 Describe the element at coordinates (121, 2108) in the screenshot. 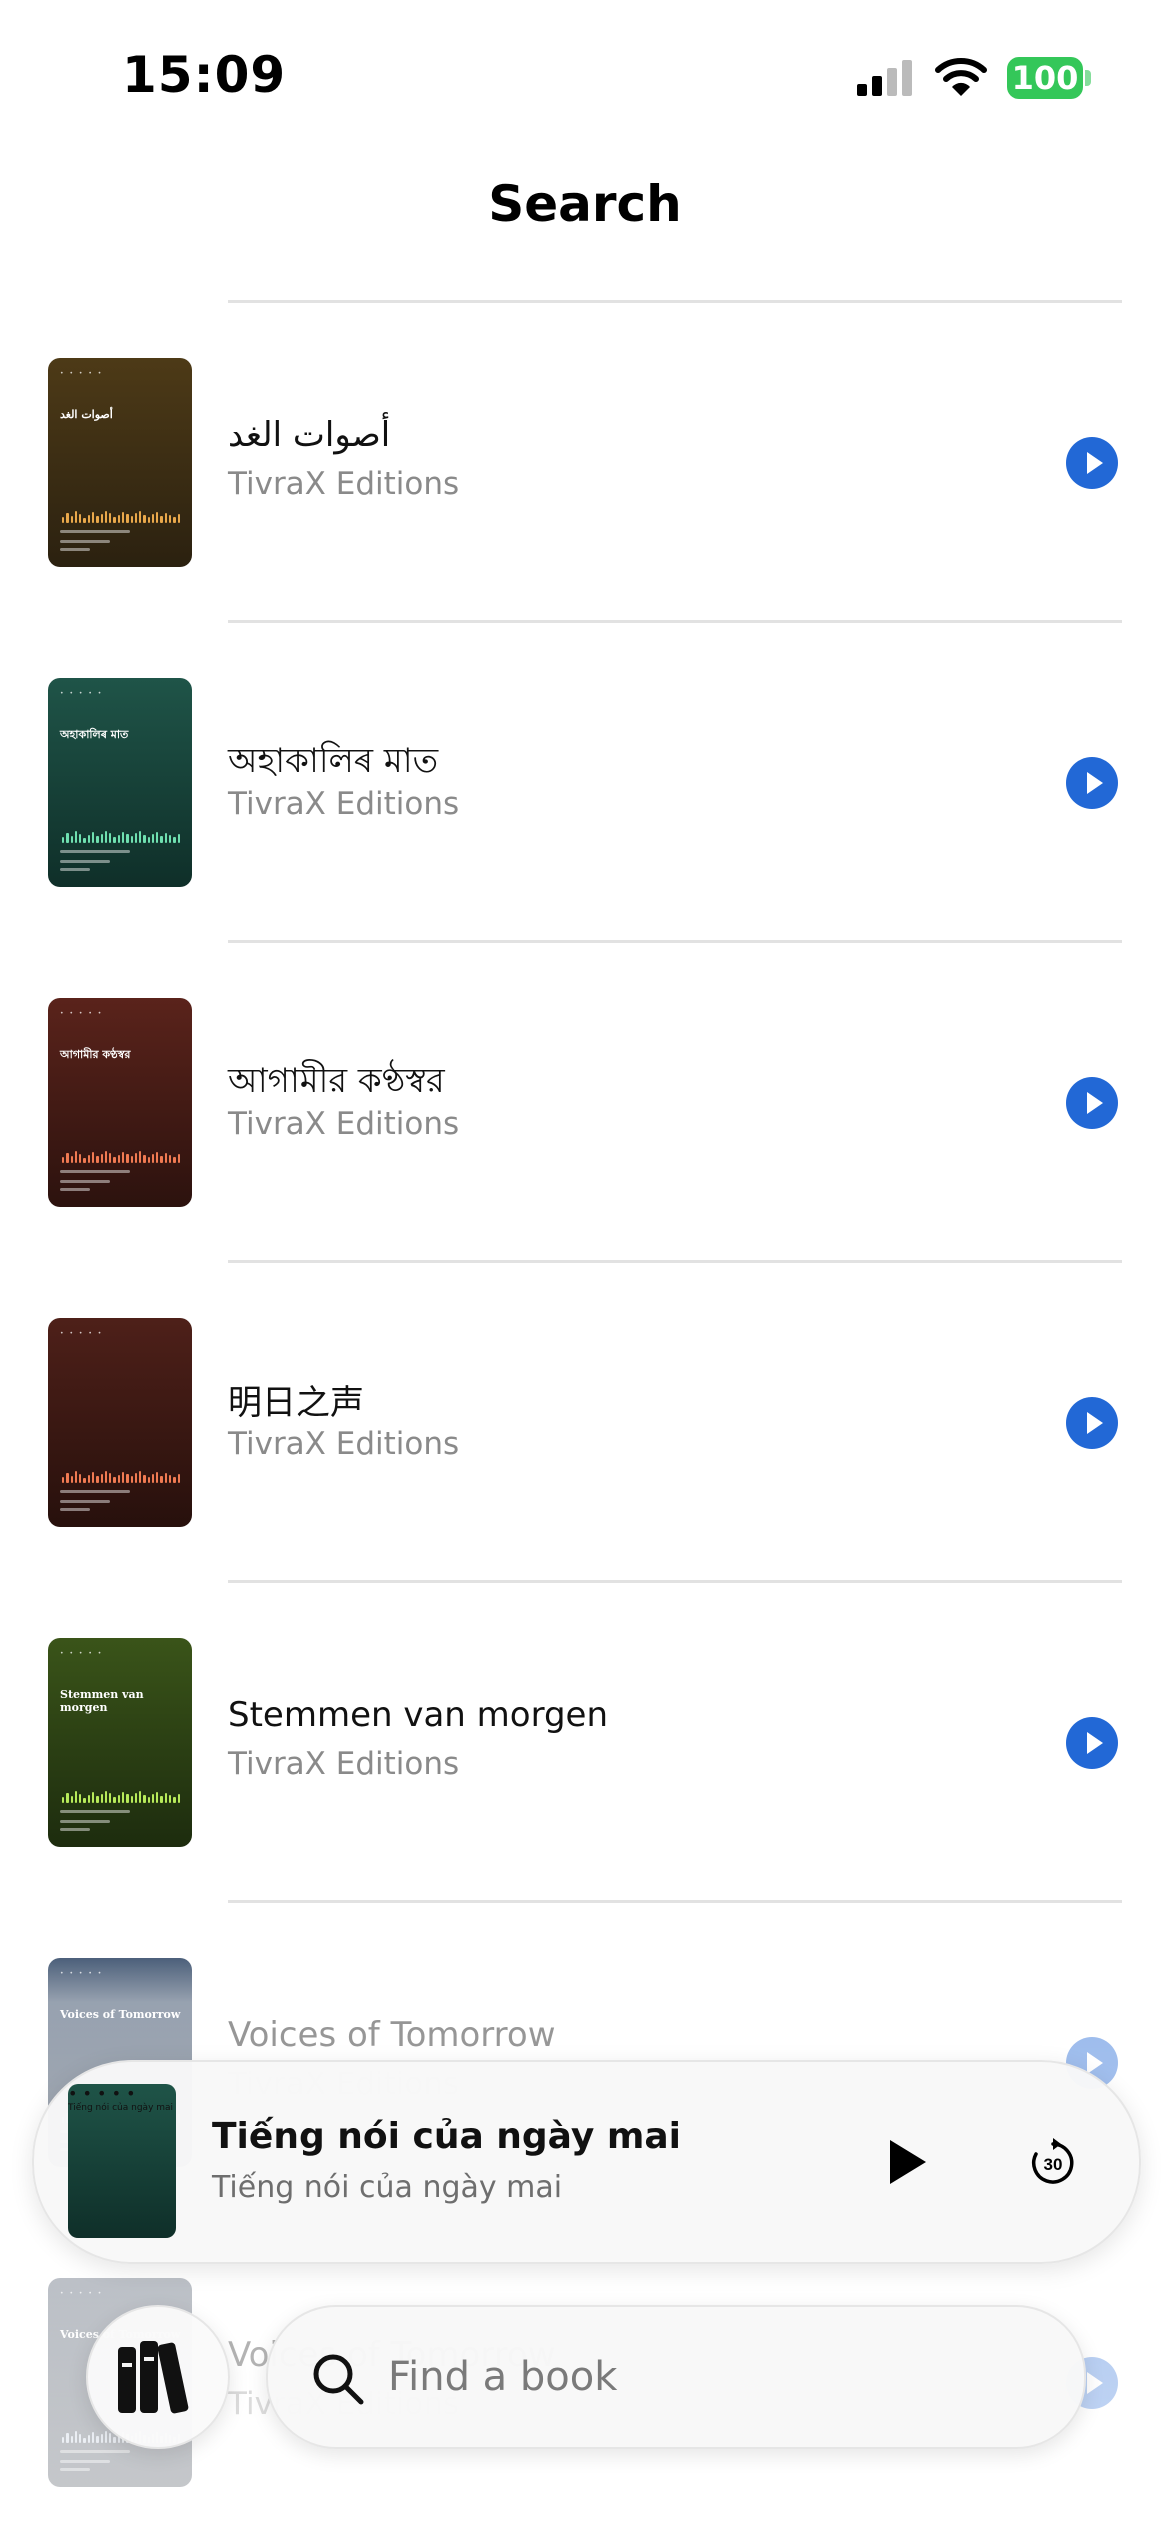

I see `cover-title: Tiếng nói của ngày mai` at that location.